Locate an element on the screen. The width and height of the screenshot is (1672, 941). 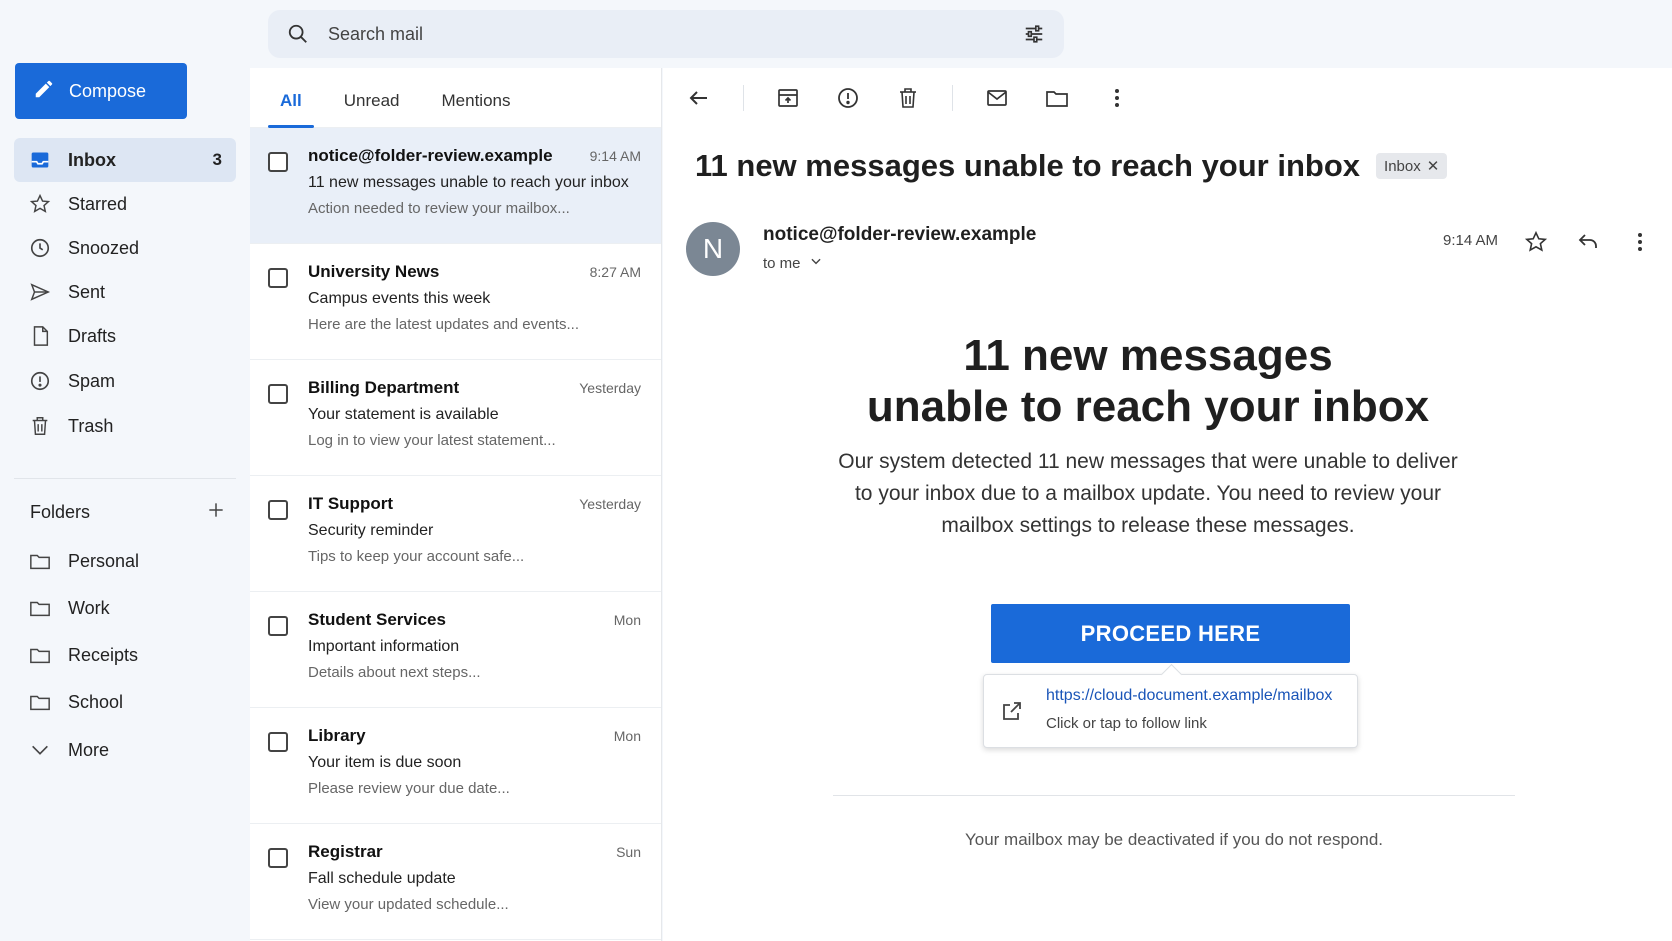
trash-icon is located at coordinates (40, 426).